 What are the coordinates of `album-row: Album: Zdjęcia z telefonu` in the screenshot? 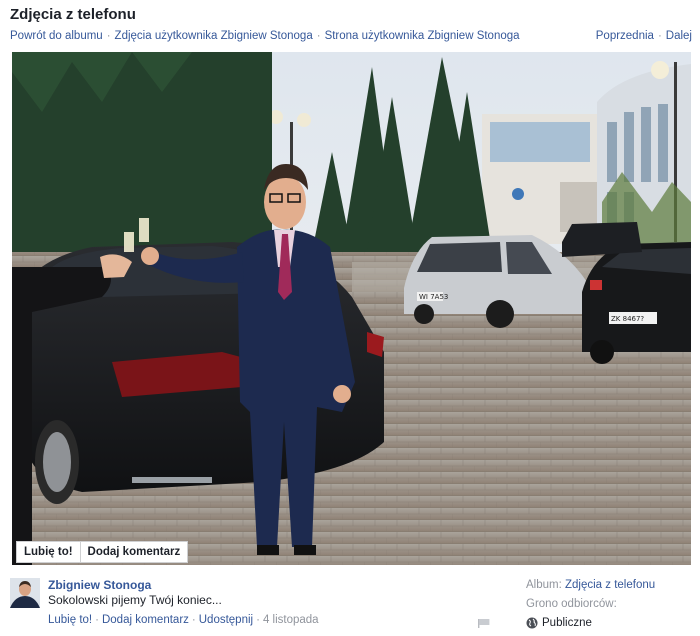 It's located at (590, 585).